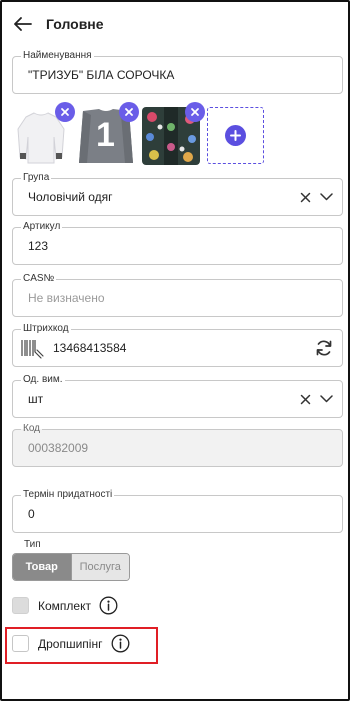  I want to click on barcode-field: Штрихкод 13468413584, so click(177, 345).